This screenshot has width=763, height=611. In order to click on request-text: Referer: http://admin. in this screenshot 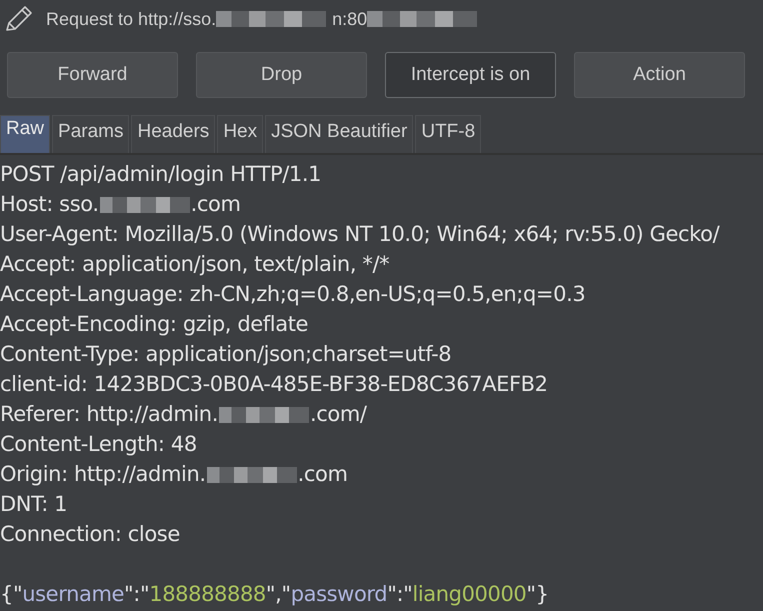, I will do `click(109, 414)`.